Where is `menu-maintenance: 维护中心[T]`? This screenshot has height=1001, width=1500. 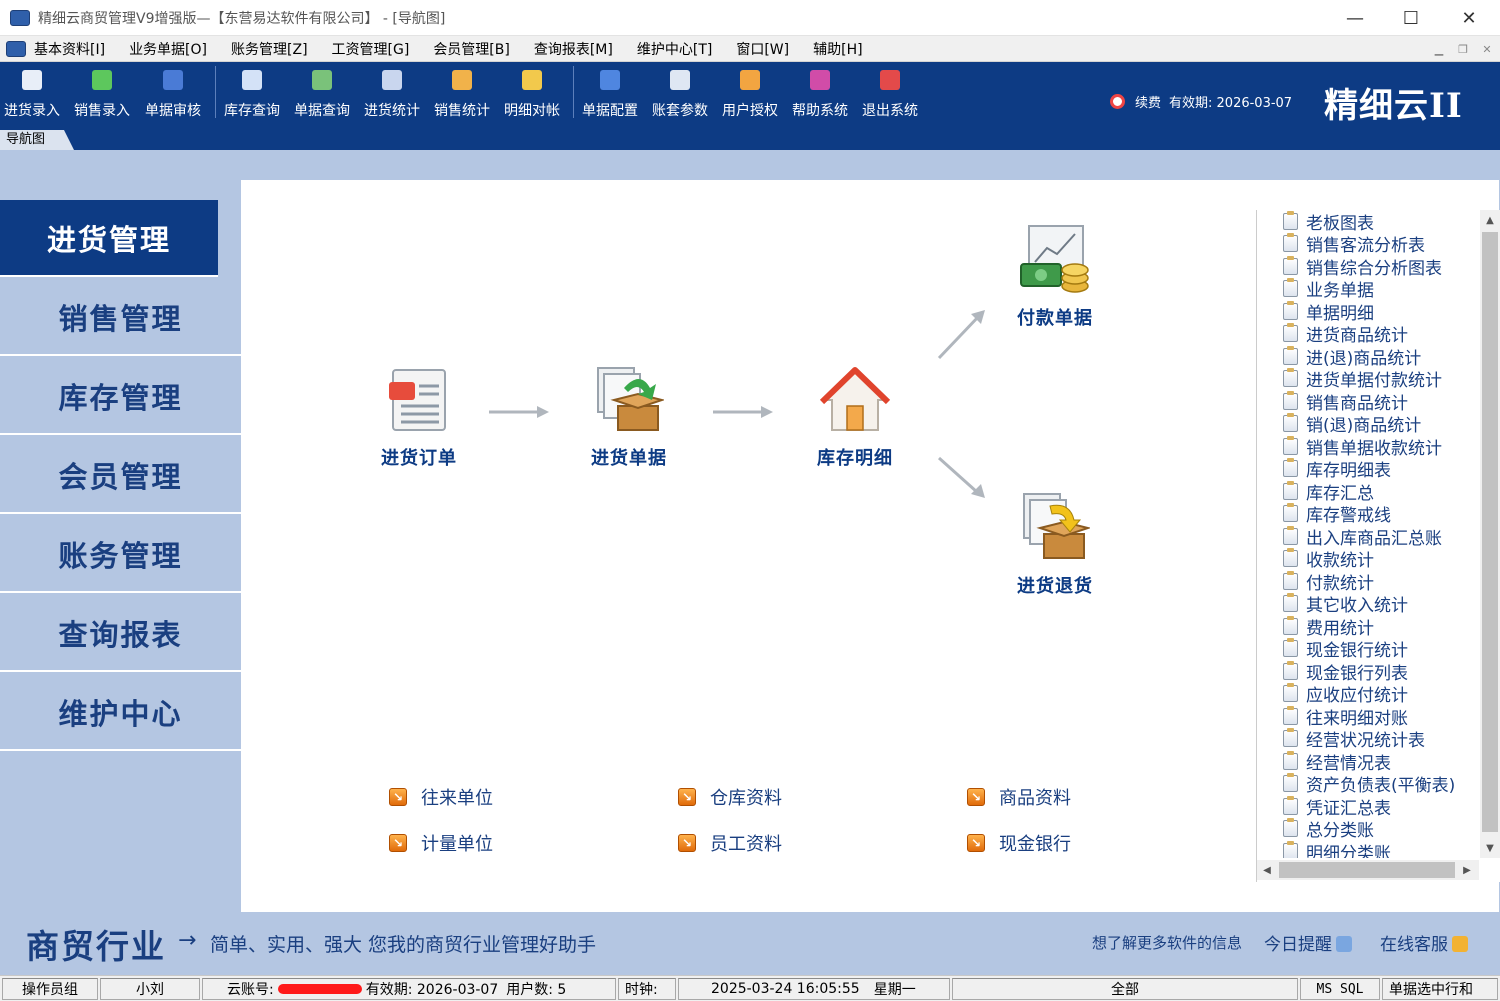 menu-maintenance: 维护中心[T] is located at coordinates (674, 49).